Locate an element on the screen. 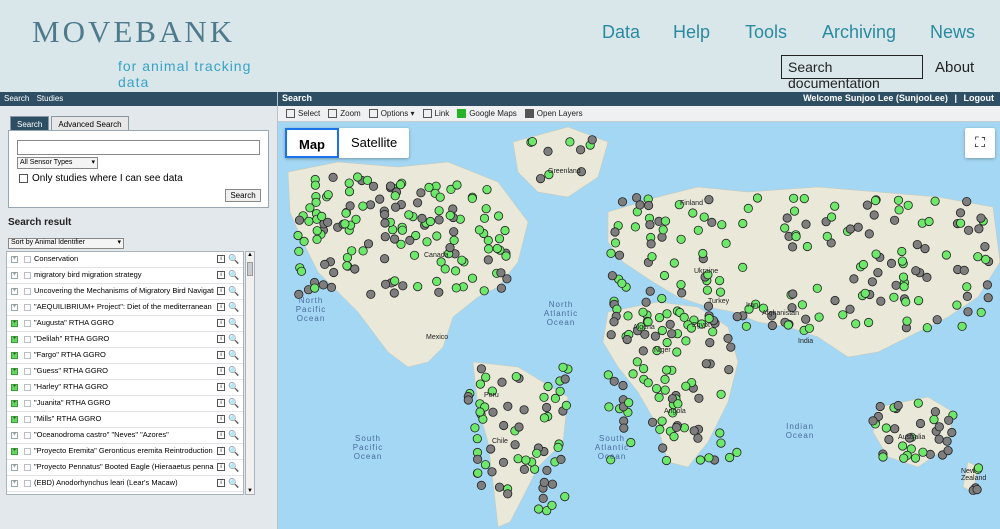 Image resolution: width=1000 pixels, height=529 pixels. search-button: Search is located at coordinates (243, 195).